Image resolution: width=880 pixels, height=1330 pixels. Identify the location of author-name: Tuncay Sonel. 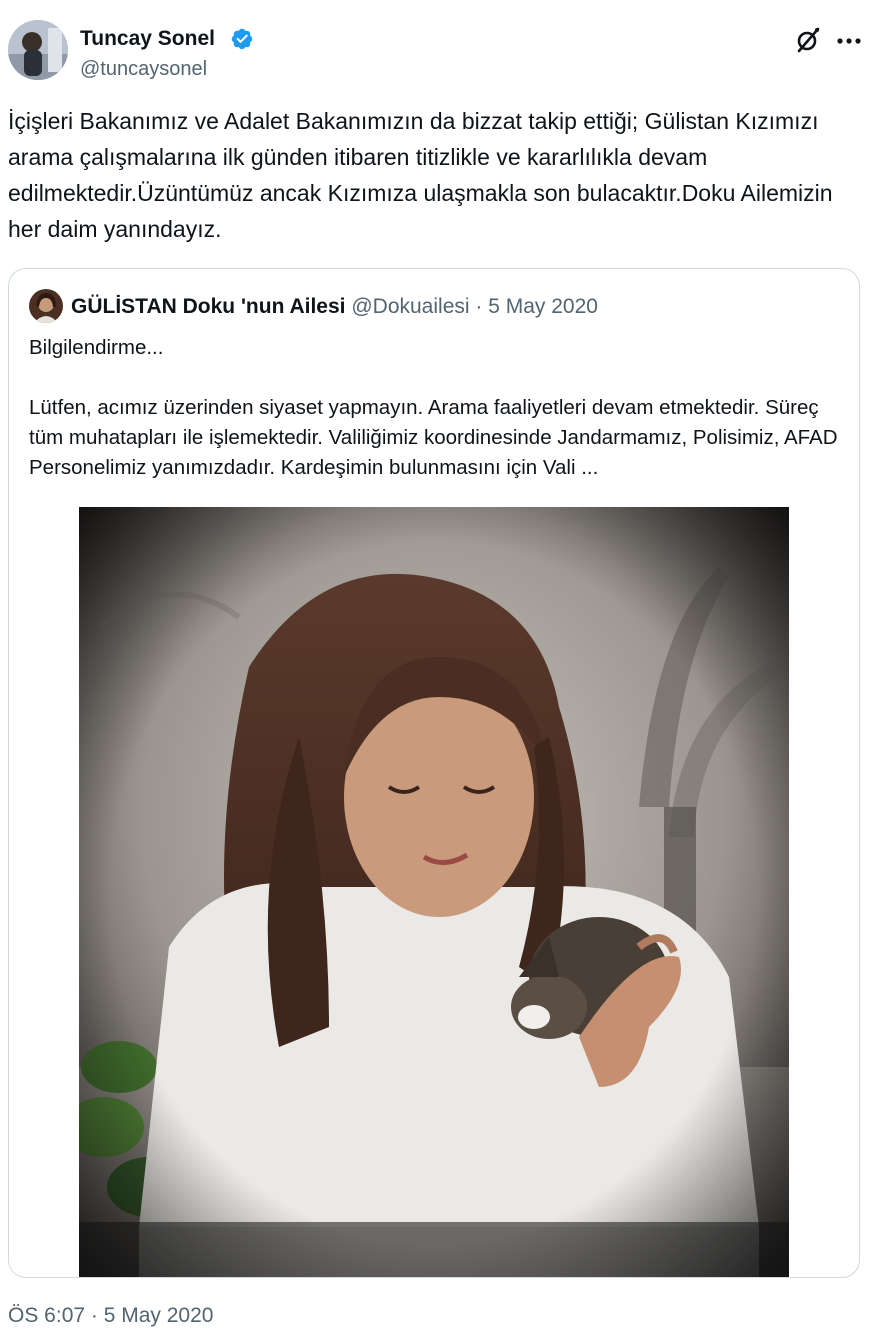
(147, 39).